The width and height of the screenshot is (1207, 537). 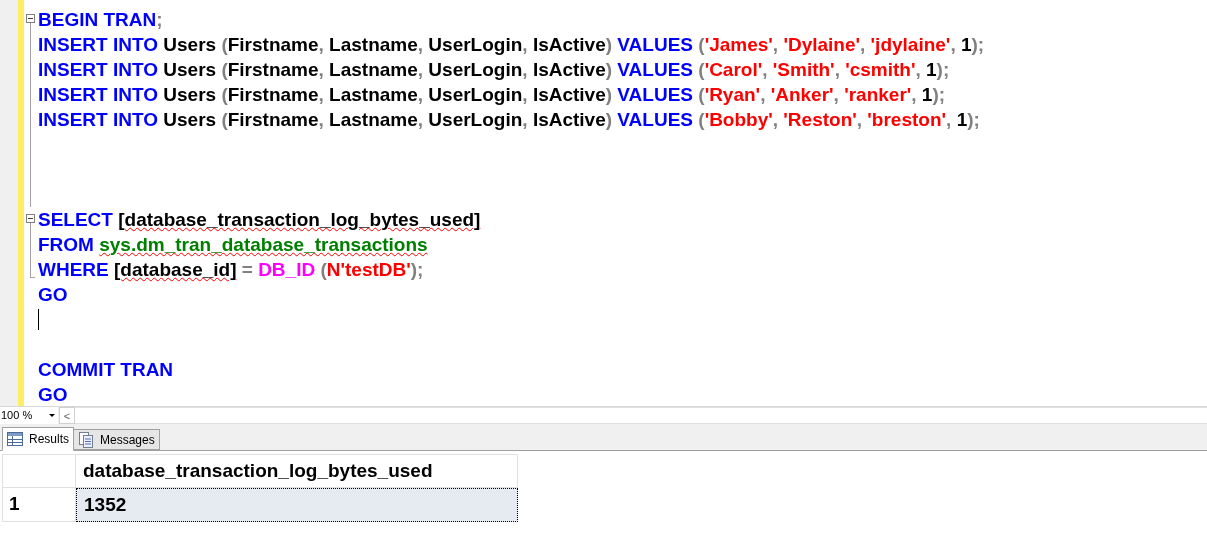 What do you see at coordinates (39, 505) in the screenshot?
I see `row-number: 1` at bounding box center [39, 505].